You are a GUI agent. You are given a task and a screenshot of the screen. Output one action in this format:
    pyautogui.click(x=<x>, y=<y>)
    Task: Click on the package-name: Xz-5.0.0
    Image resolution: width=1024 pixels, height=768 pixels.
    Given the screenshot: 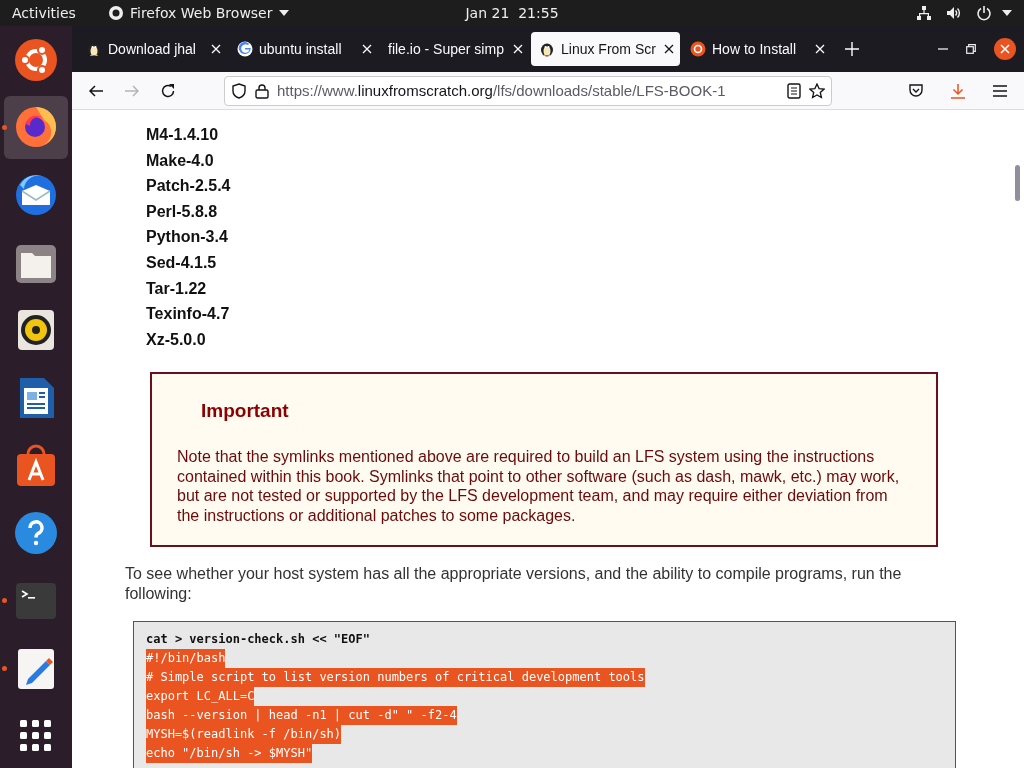 What is the action you would take?
    pyautogui.click(x=176, y=339)
    